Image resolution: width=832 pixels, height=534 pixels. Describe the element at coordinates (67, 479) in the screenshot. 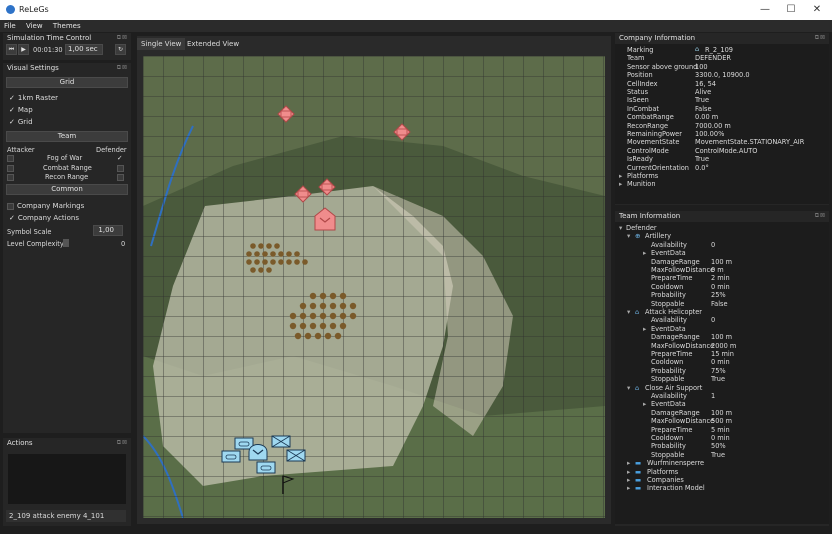

I see `actions-list` at that location.